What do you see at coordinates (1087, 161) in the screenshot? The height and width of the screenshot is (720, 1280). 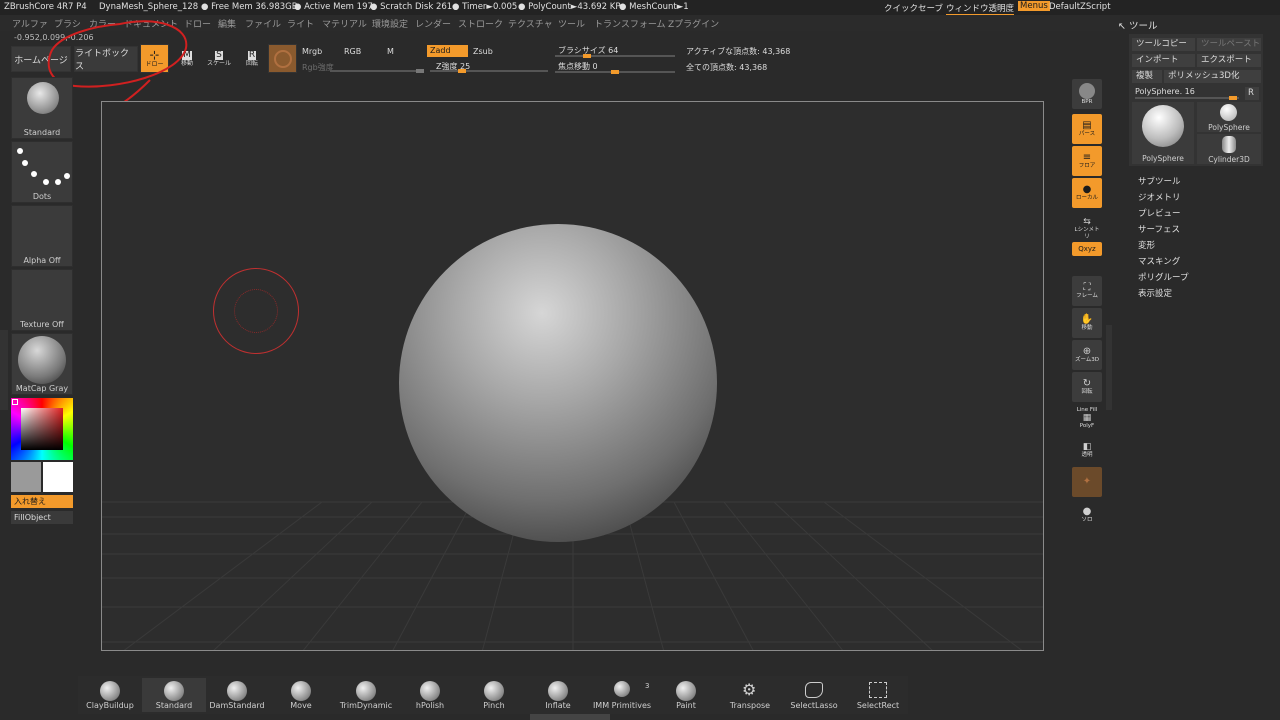 I see `floor-button: ≡ フロア` at bounding box center [1087, 161].